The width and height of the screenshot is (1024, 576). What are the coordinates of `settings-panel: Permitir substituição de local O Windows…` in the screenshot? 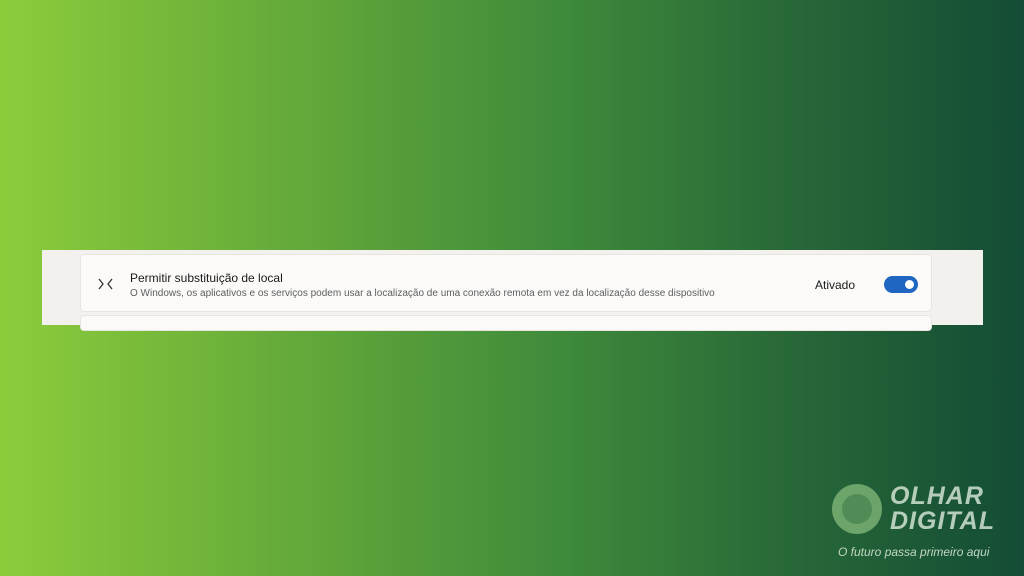 It's located at (512, 290).